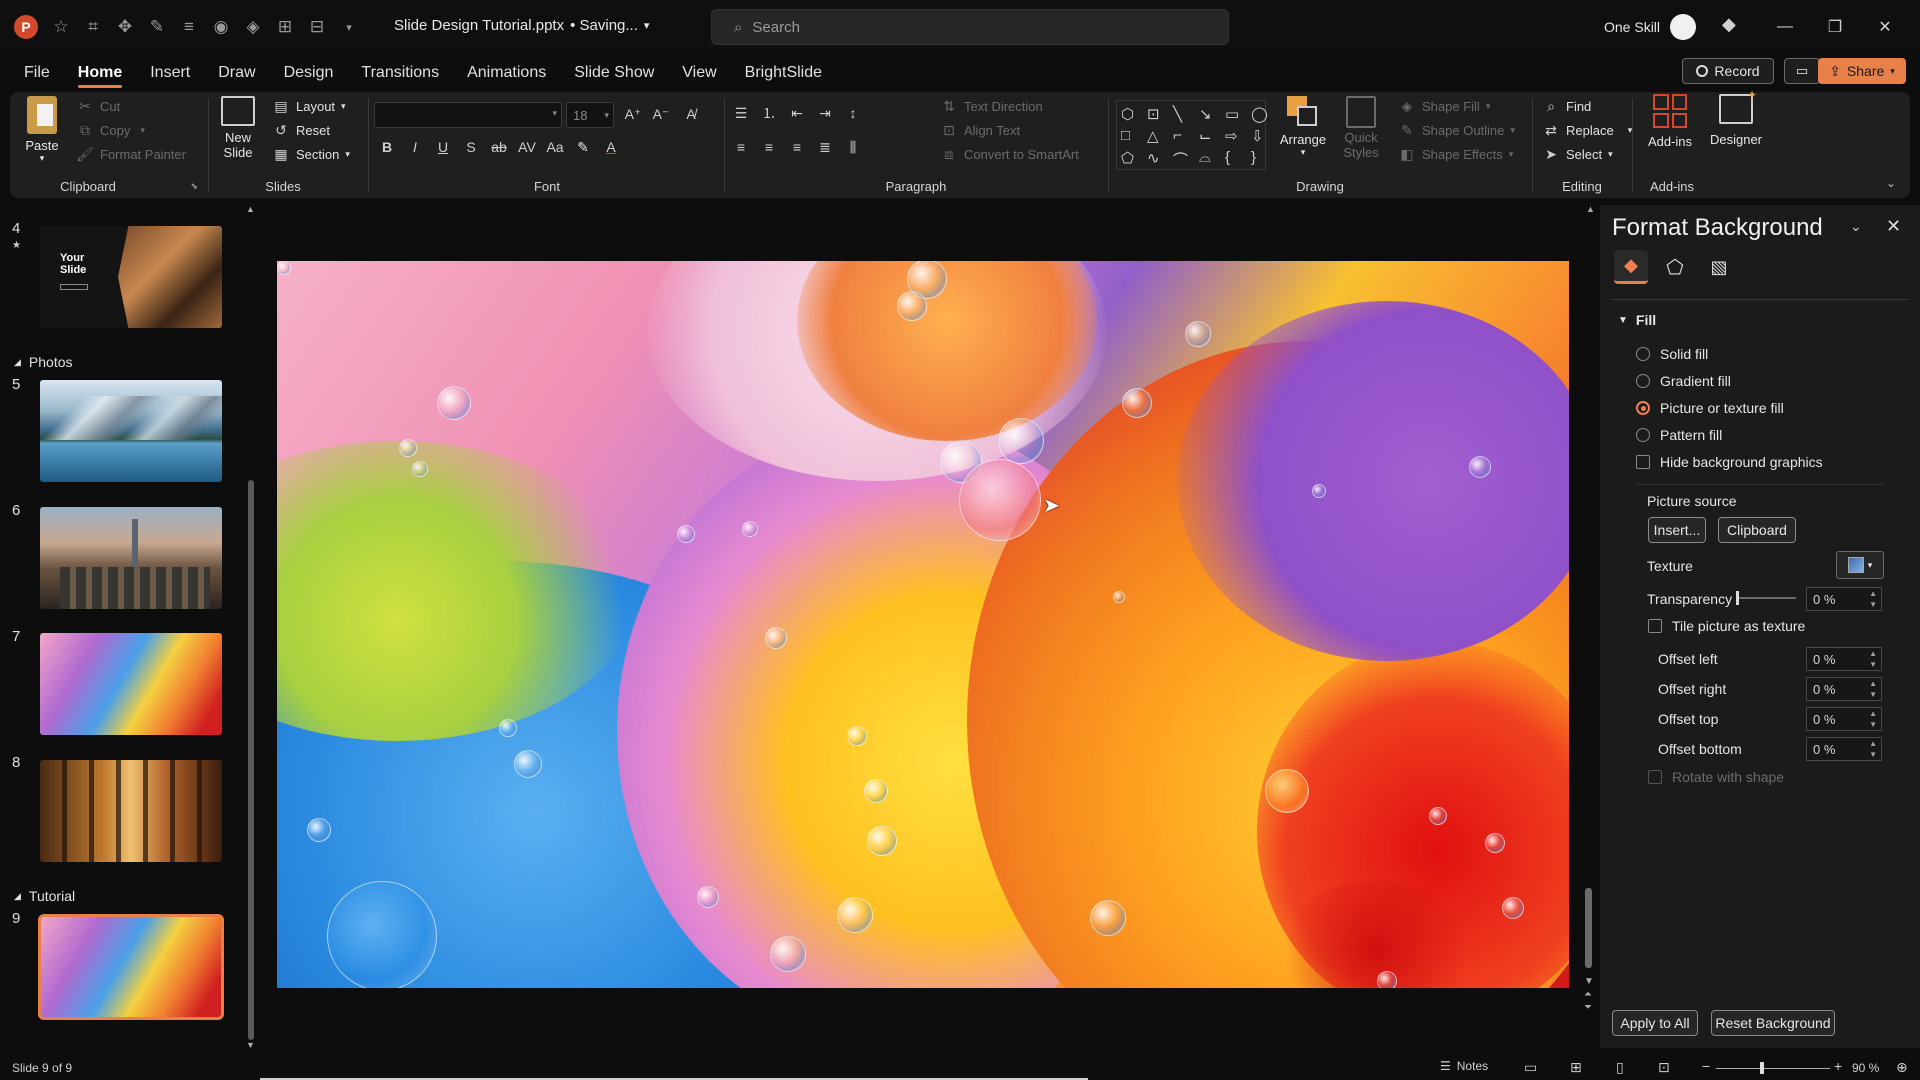 The height and width of the screenshot is (1080, 1920). Describe the element at coordinates (611, 147) in the screenshot. I see `font-color-icon: A` at that location.